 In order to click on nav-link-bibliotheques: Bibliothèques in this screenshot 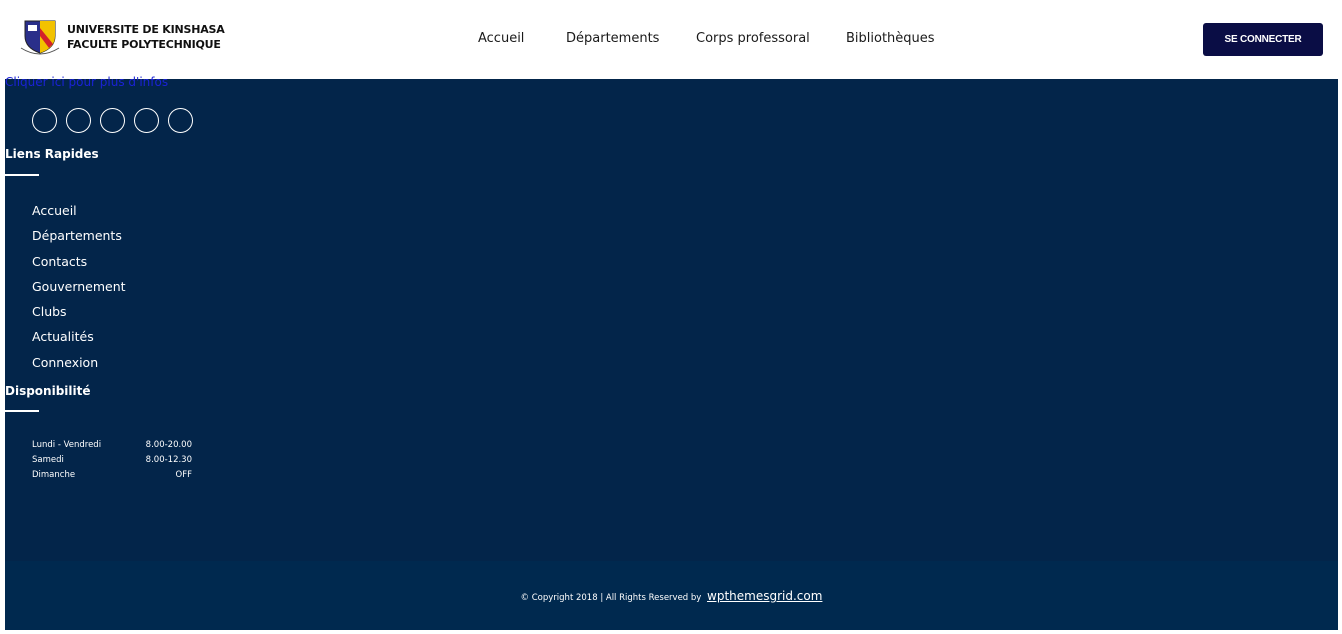, I will do `click(890, 38)`.